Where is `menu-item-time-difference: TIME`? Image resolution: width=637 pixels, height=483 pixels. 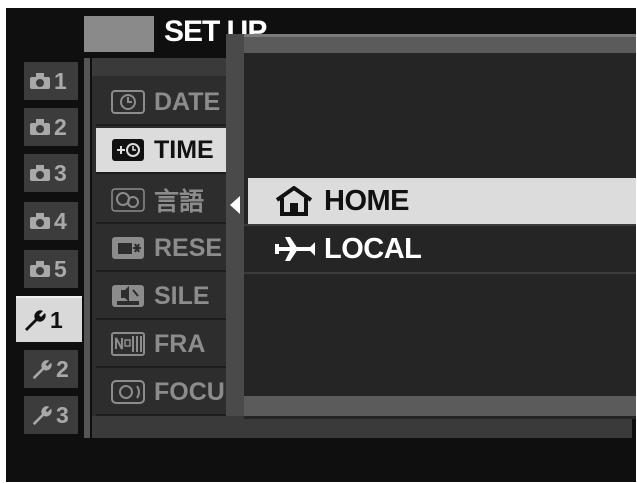 menu-item-time-difference: TIME is located at coordinates (161, 151).